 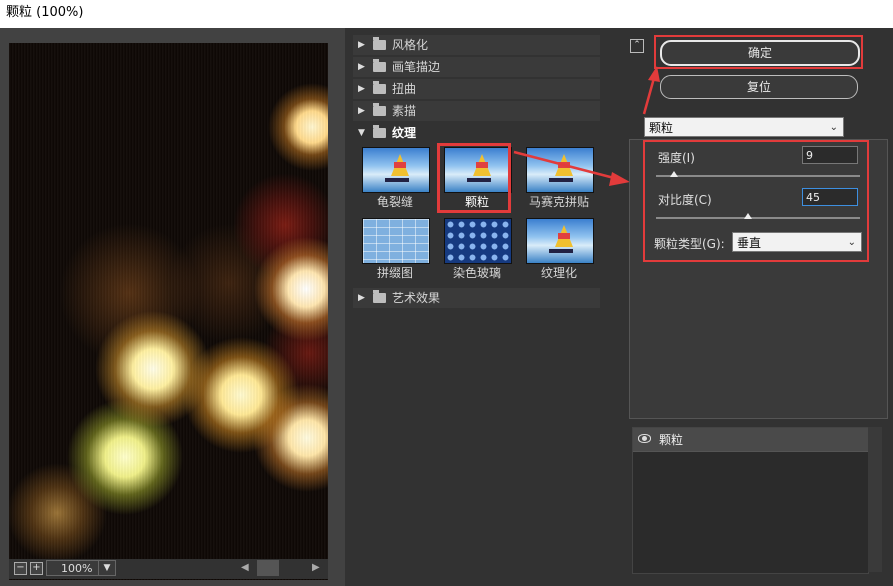 I want to click on arrow-to-params, so click(x=566, y=165).